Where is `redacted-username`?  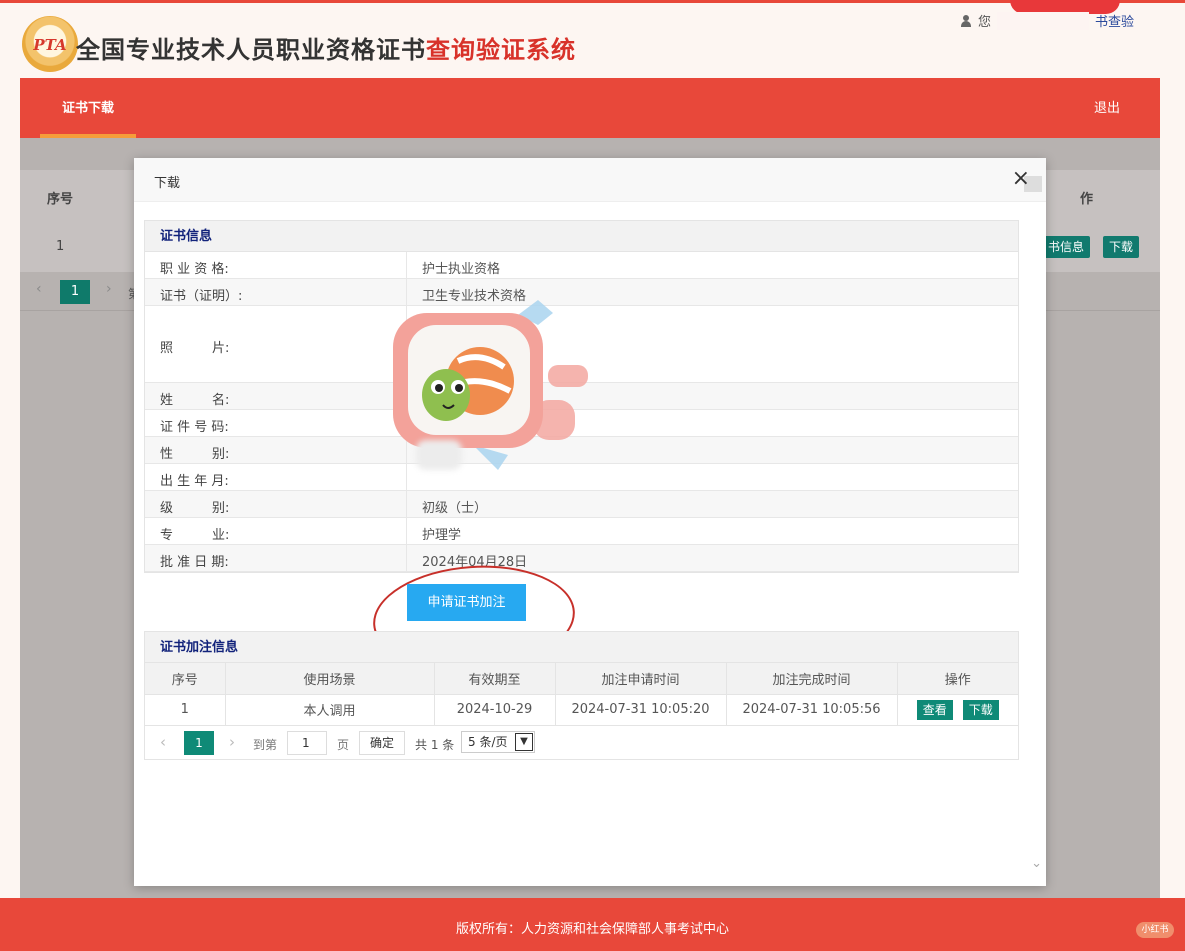 redacted-username is located at coordinates (1043, 20).